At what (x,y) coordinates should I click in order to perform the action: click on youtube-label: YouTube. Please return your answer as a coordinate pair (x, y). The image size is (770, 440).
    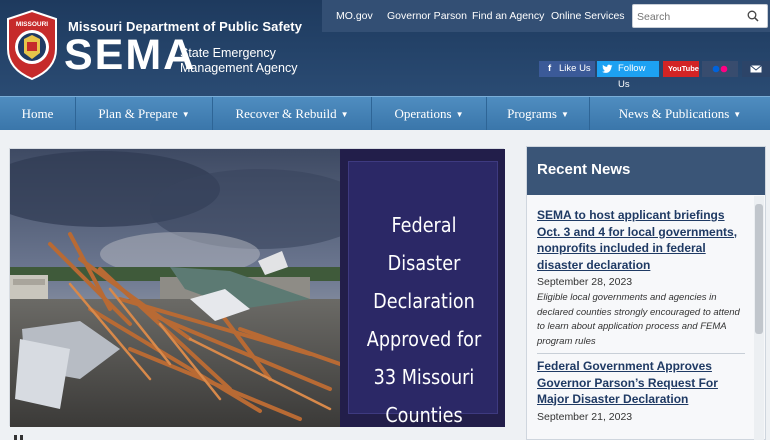
    Looking at the image, I should click on (683, 68).